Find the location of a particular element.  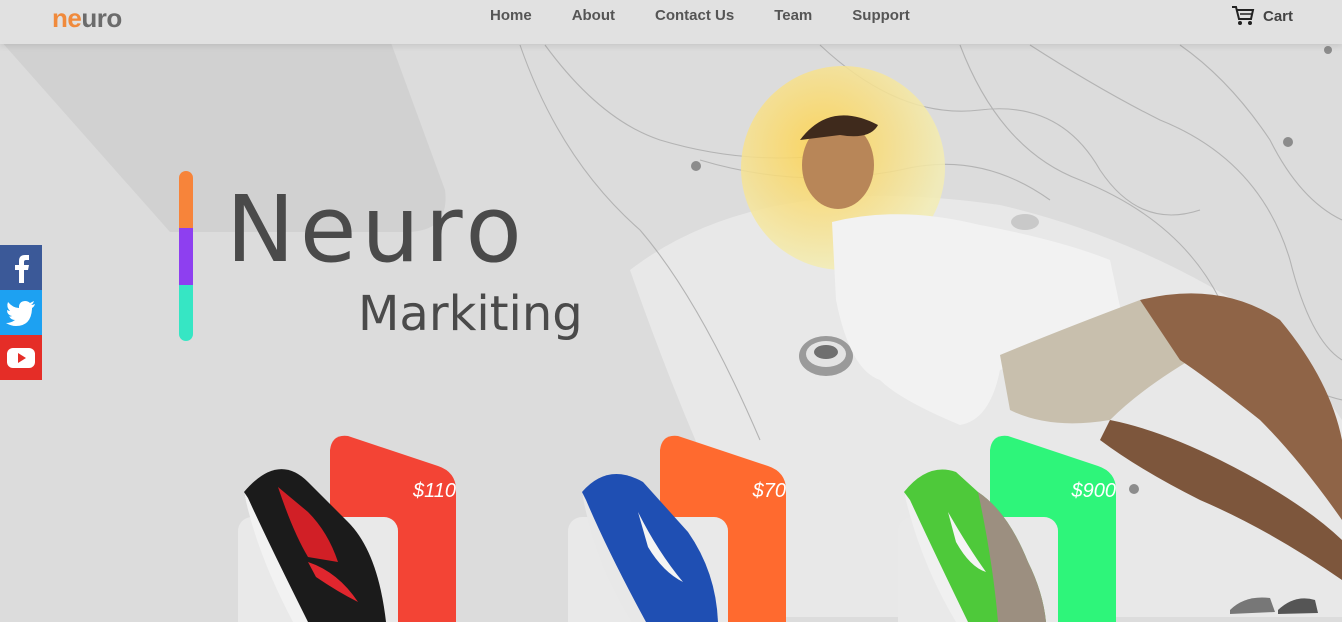

nav-link-about: About is located at coordinates (593, 15).